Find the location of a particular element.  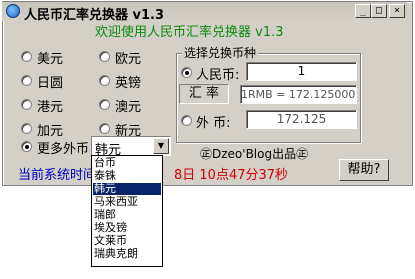

rate-display: 1RMB = 172.125000 KRW is located at coordinates (298, 94).